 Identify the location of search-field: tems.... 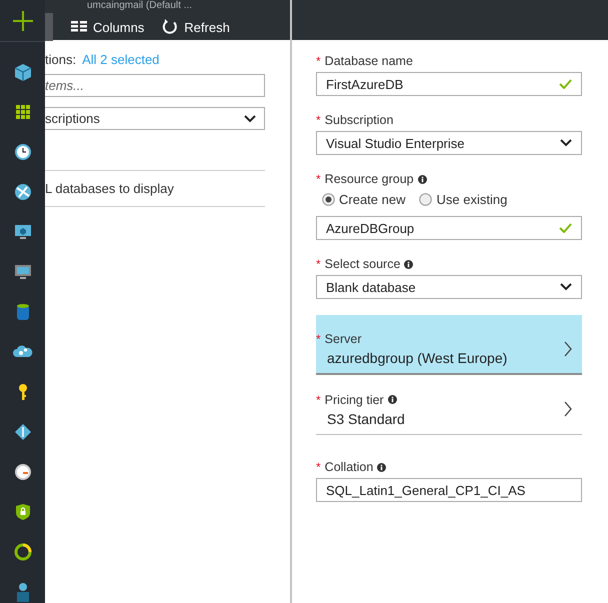
(155, 85).